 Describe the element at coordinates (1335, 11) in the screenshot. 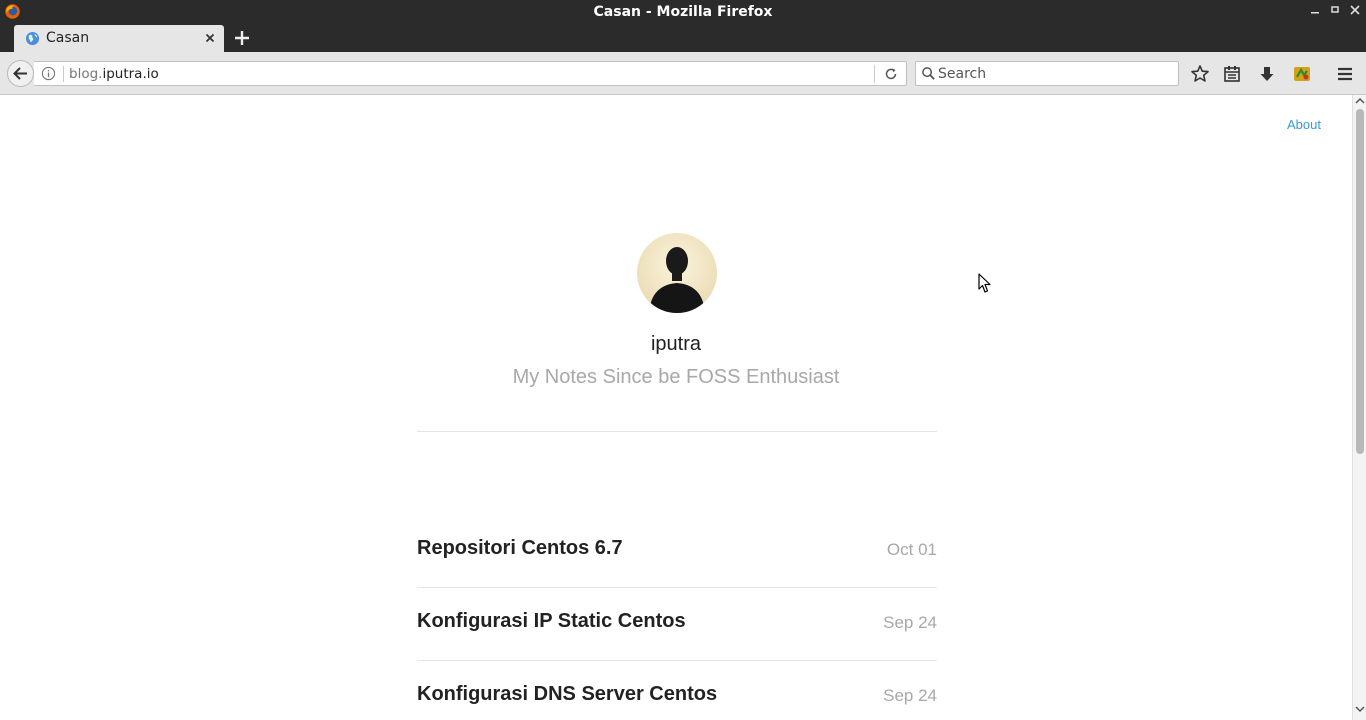

I see `maximize-icon` at that location.